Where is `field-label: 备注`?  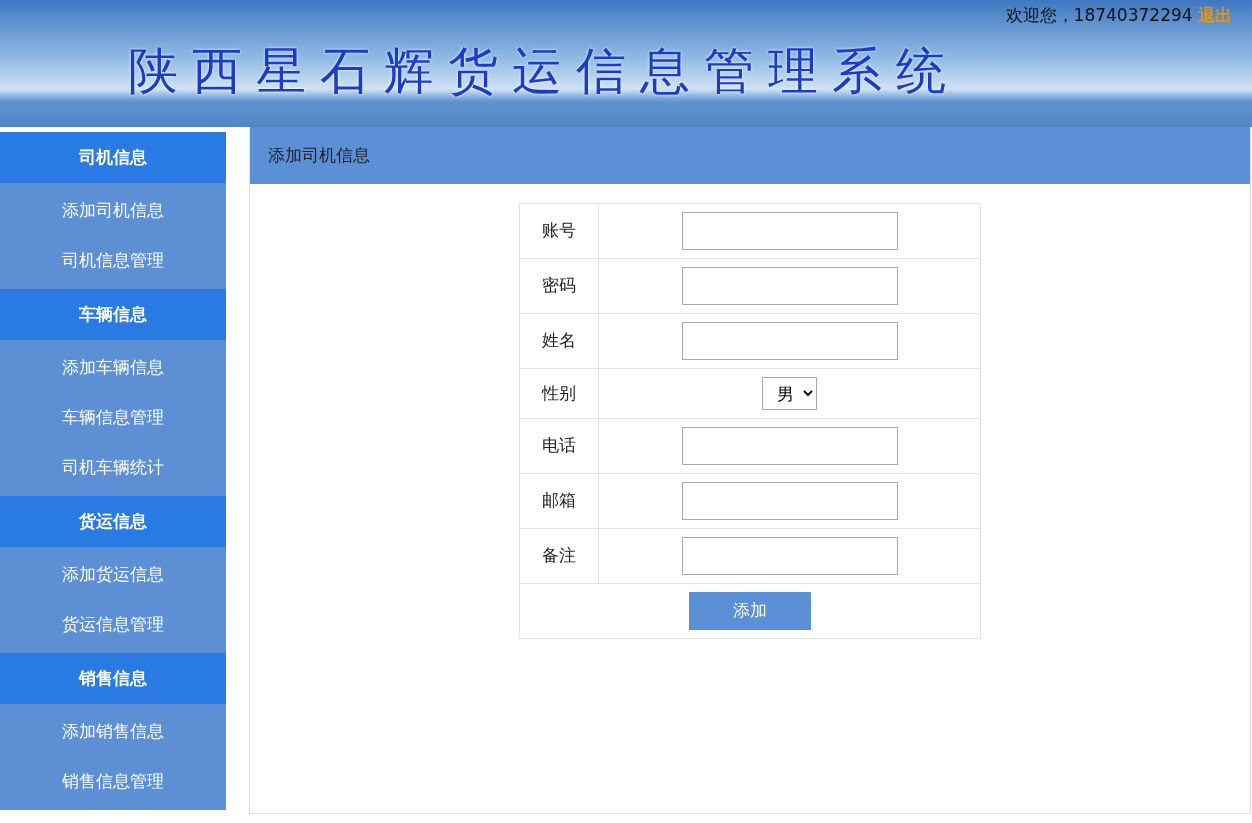 field-label: 备注 is located at coordinates (559, 555).